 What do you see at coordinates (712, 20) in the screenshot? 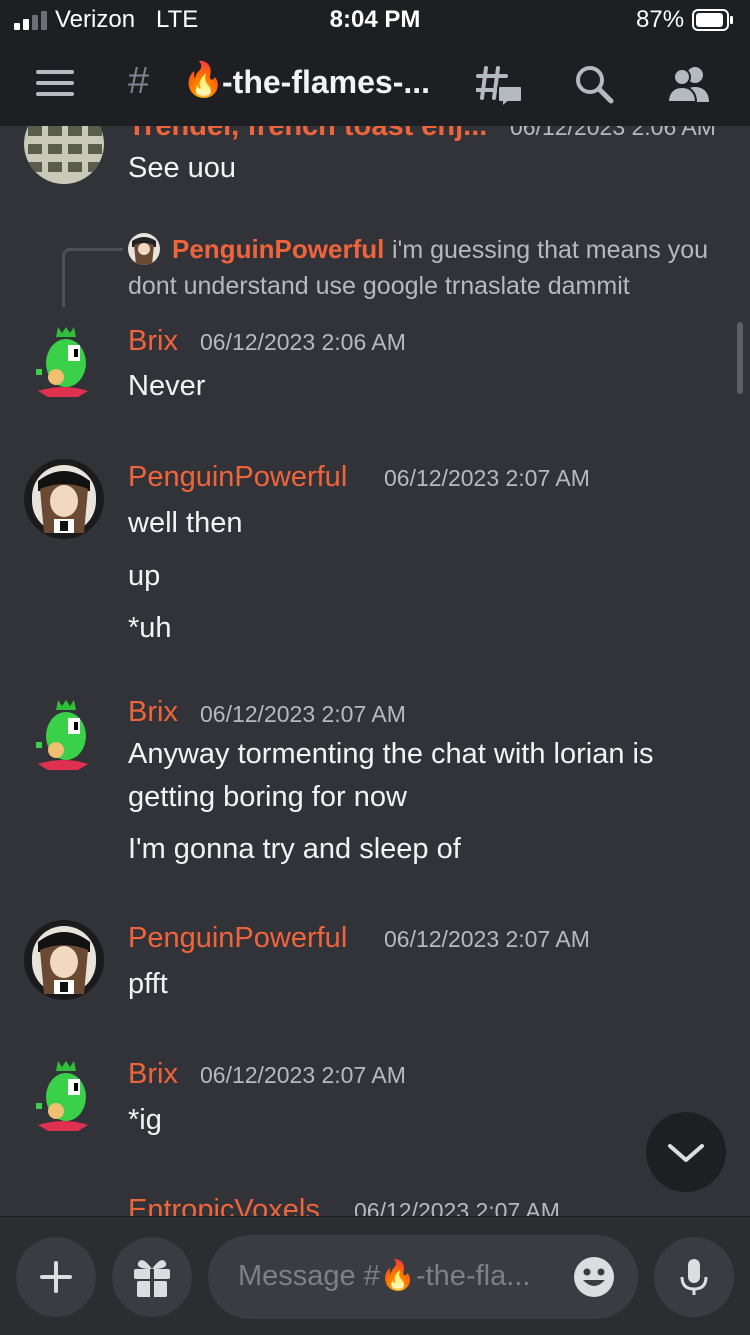
I see `battery-icon` at bounding box center [712, 20].